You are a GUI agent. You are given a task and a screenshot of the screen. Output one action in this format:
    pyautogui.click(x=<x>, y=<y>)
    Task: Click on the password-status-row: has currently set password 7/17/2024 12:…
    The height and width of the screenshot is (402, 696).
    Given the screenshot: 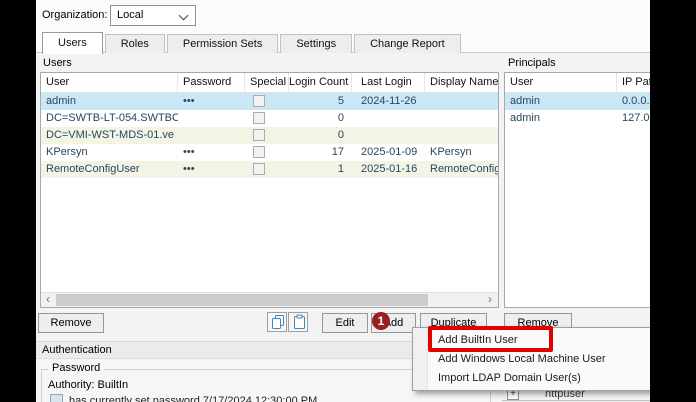 What is the action you would take?
    pyautogui.click(x=183, y=398)
    